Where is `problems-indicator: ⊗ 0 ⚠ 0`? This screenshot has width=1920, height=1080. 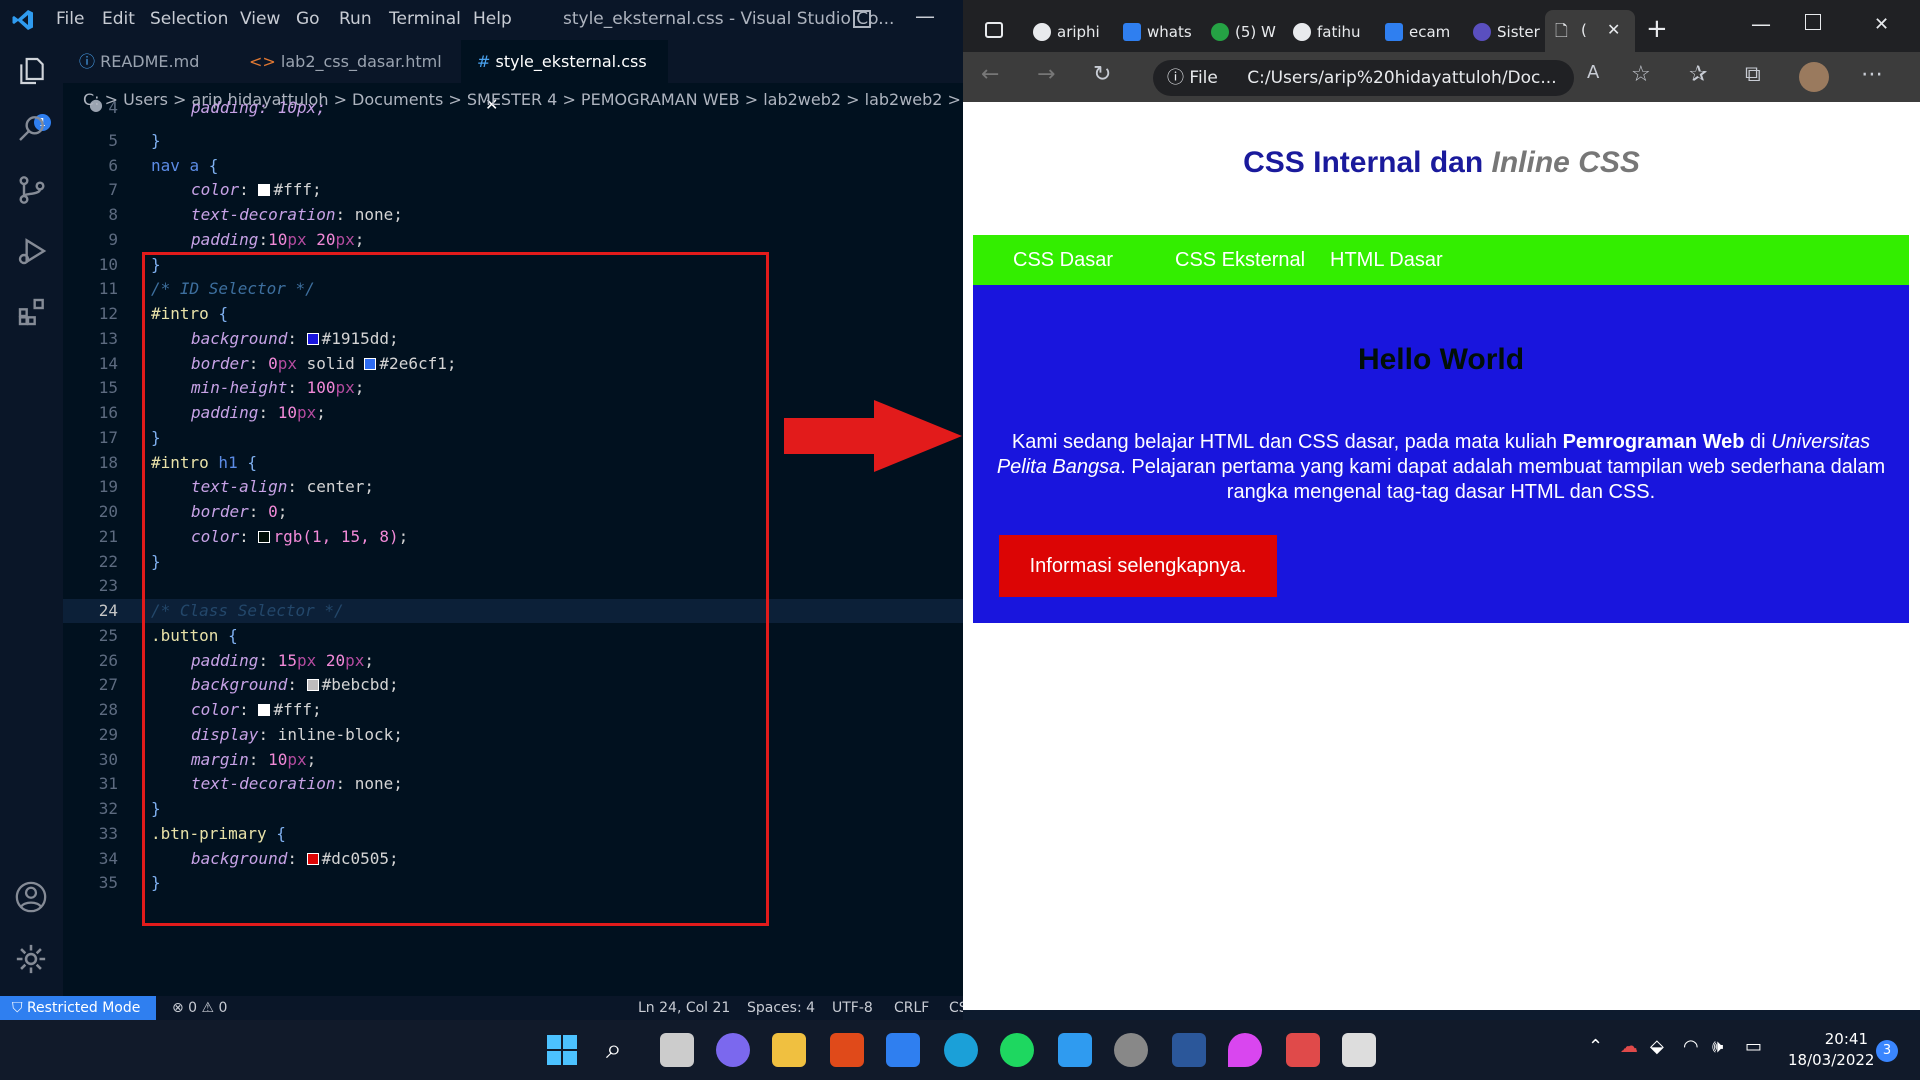 problems-indicator: ⊗ 0 ⚠ 0 is located at coordinates (199, 1008).